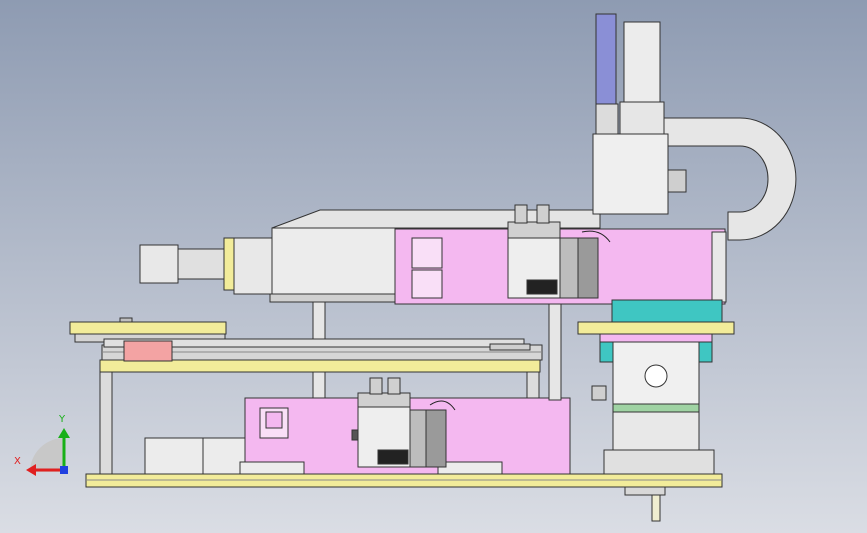 This screenshot has height=533, width=867. I want to click on coordinate-triad, so click(48, 452).